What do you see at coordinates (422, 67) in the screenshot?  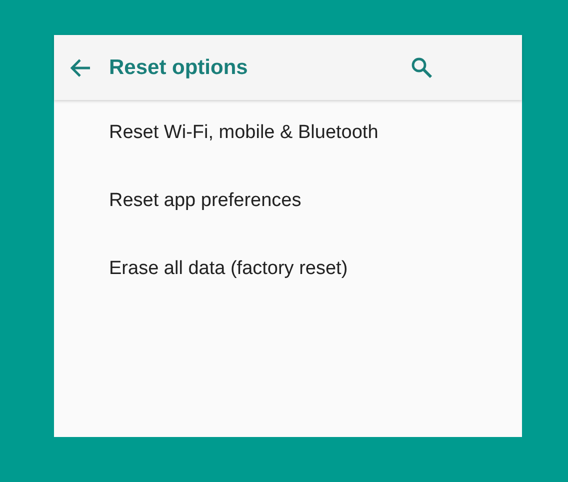 I see `search-icon` at bounding box center [422, 67].